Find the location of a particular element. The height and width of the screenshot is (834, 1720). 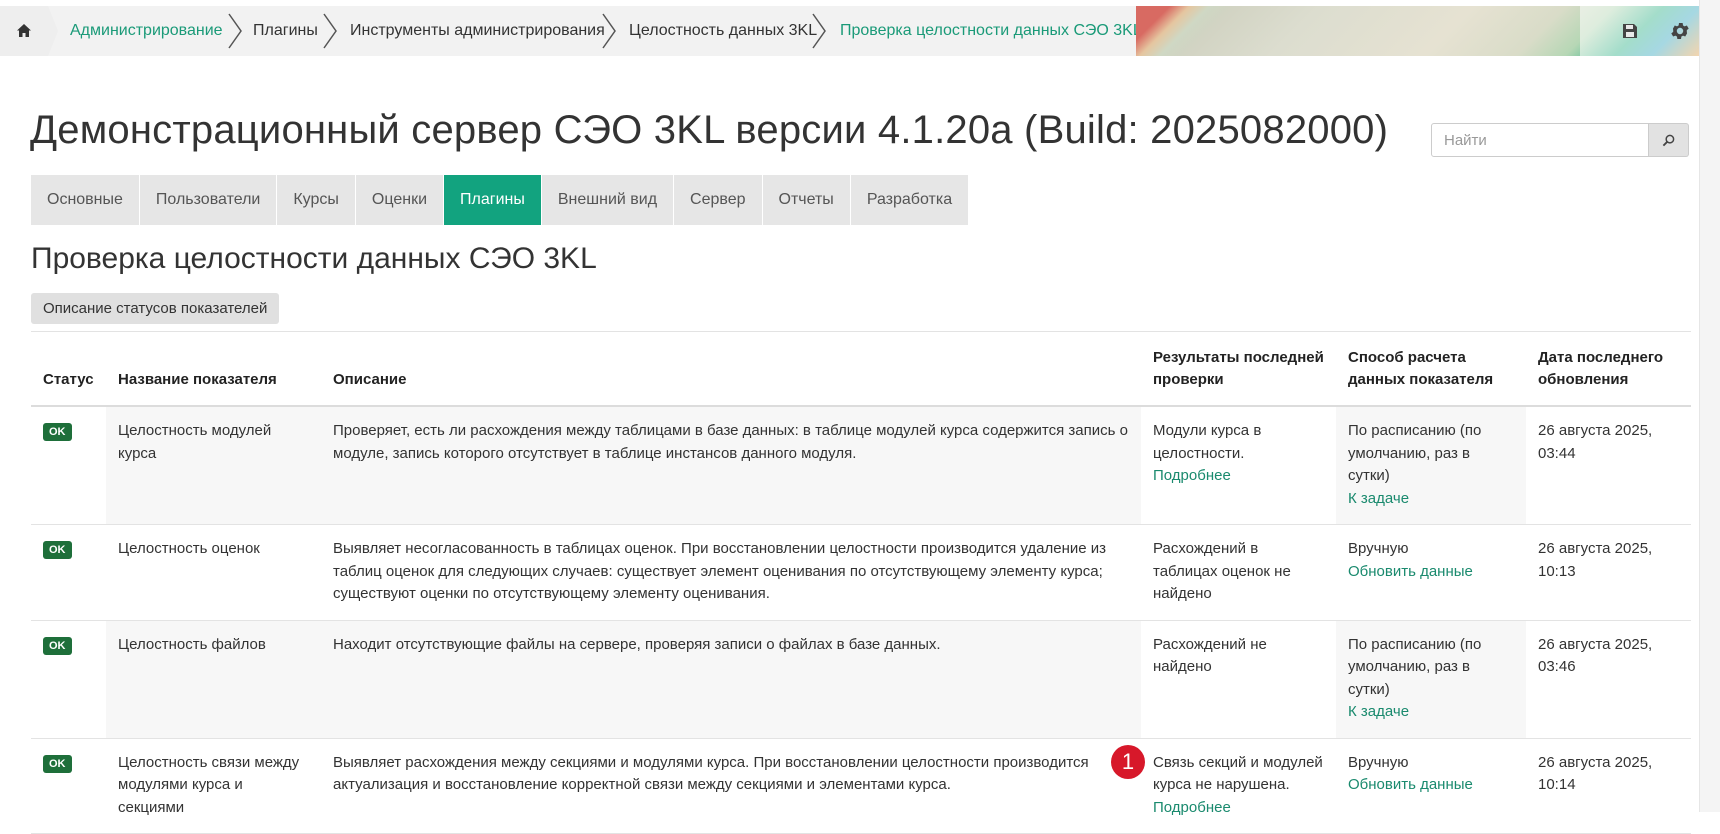

tab-server: Сервер is located at coordinates (718, 200).